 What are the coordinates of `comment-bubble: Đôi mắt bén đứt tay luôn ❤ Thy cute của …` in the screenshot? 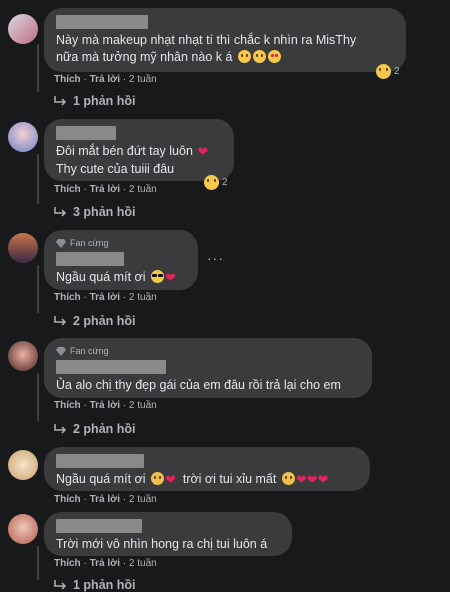 It's located at (139, 150).